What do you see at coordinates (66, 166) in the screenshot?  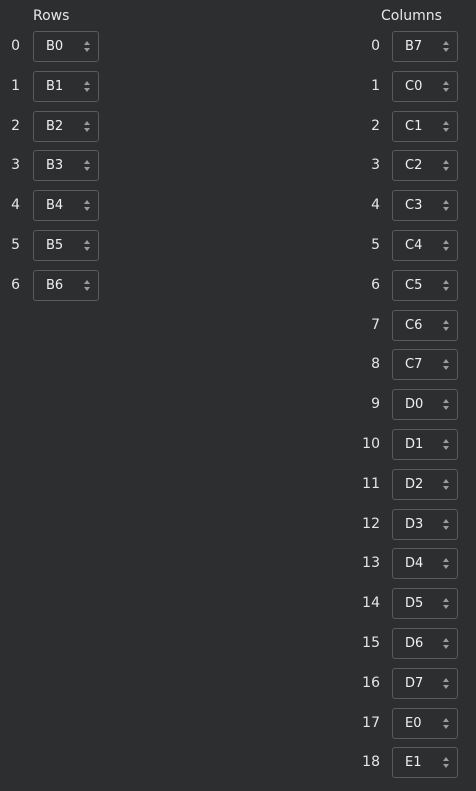 I see `row-pin-select: B3` at bounding box center [66, 166].